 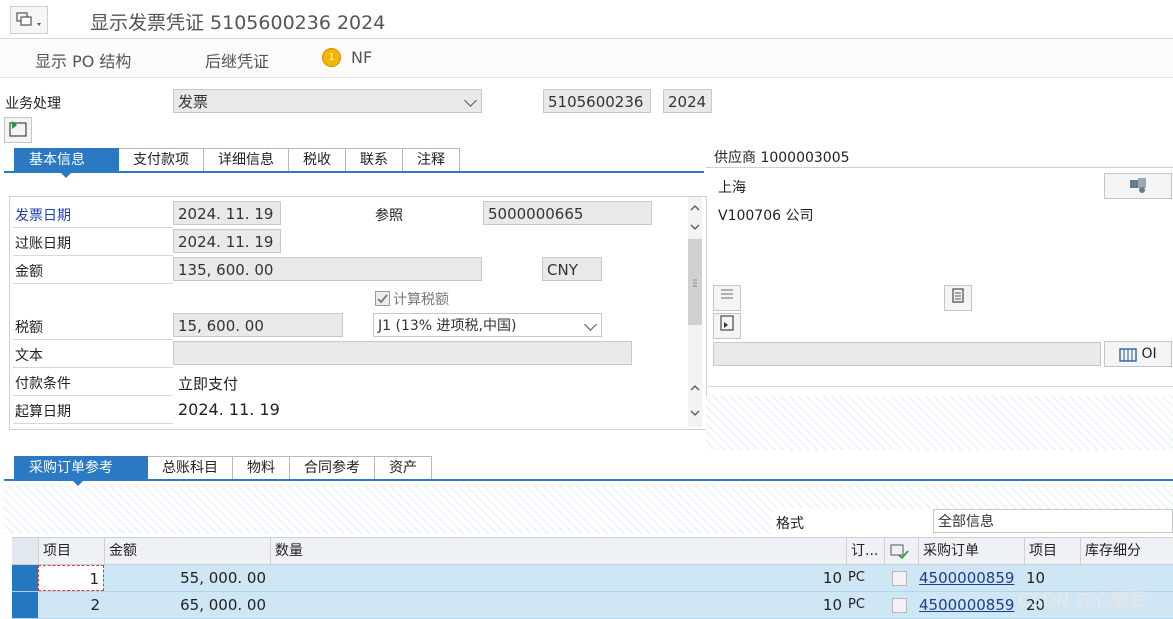 I want to click on empty-area, so click(x=939, y=423).